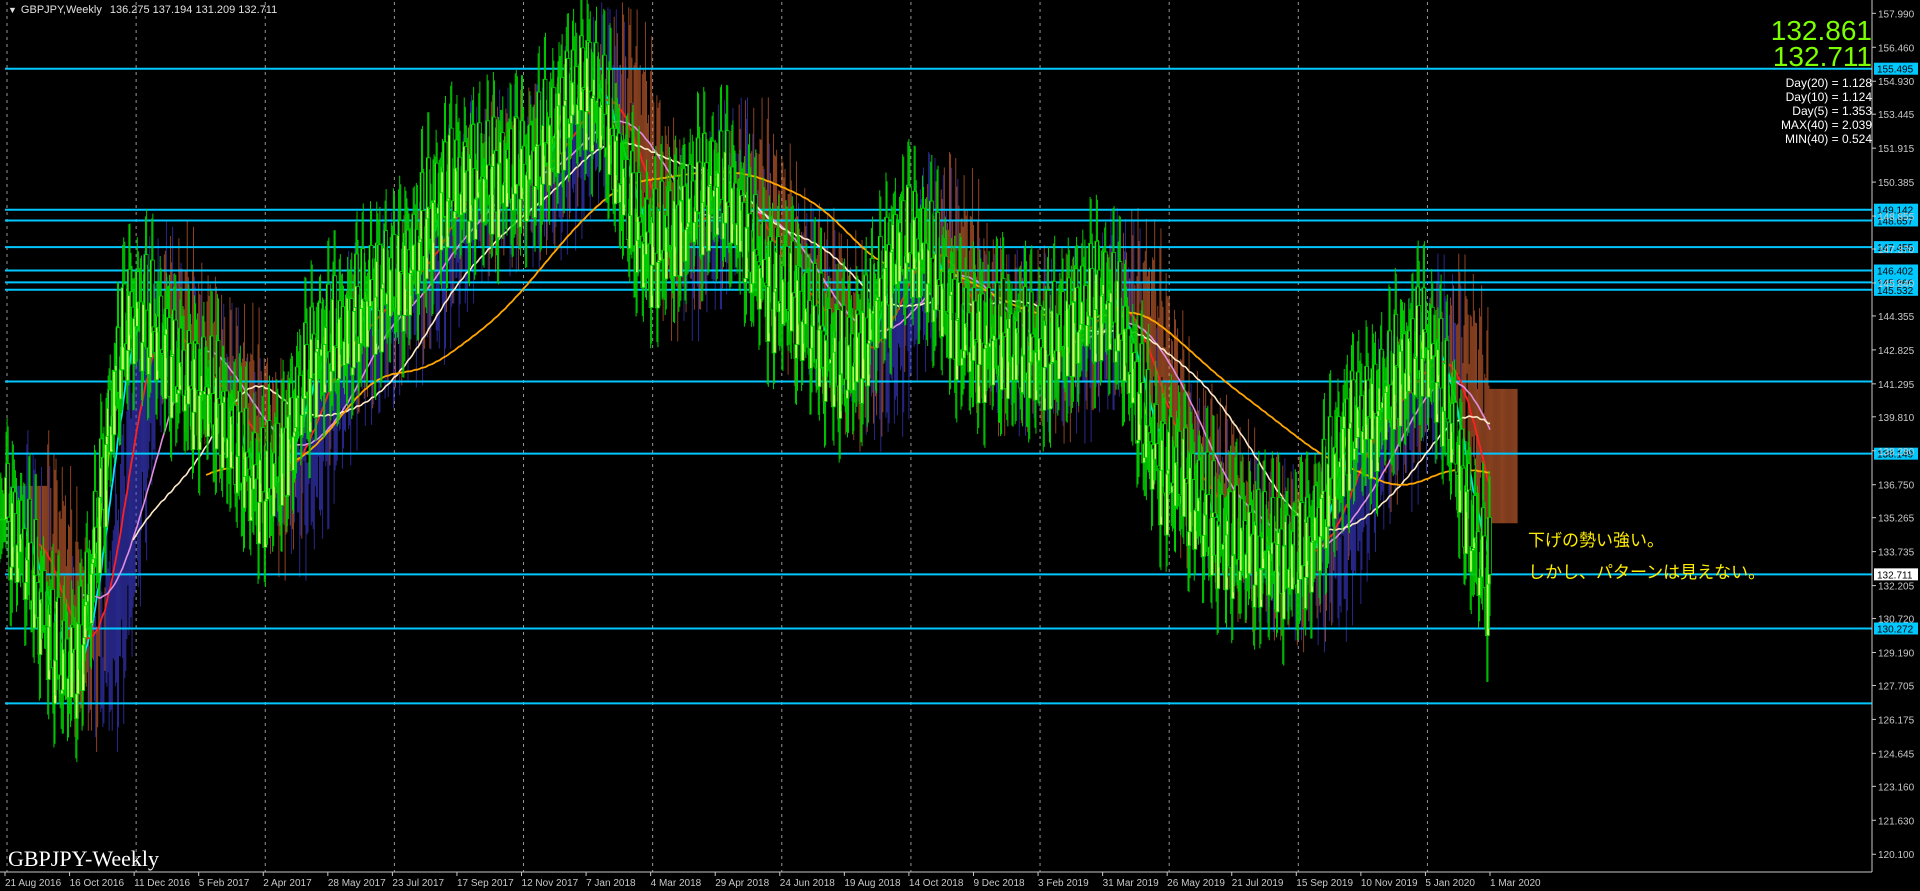  What do you see at coordinates (1896, 620) in the screenshot?
I see `price-tick-label: 130.720` at bounding box center [1896, 620].